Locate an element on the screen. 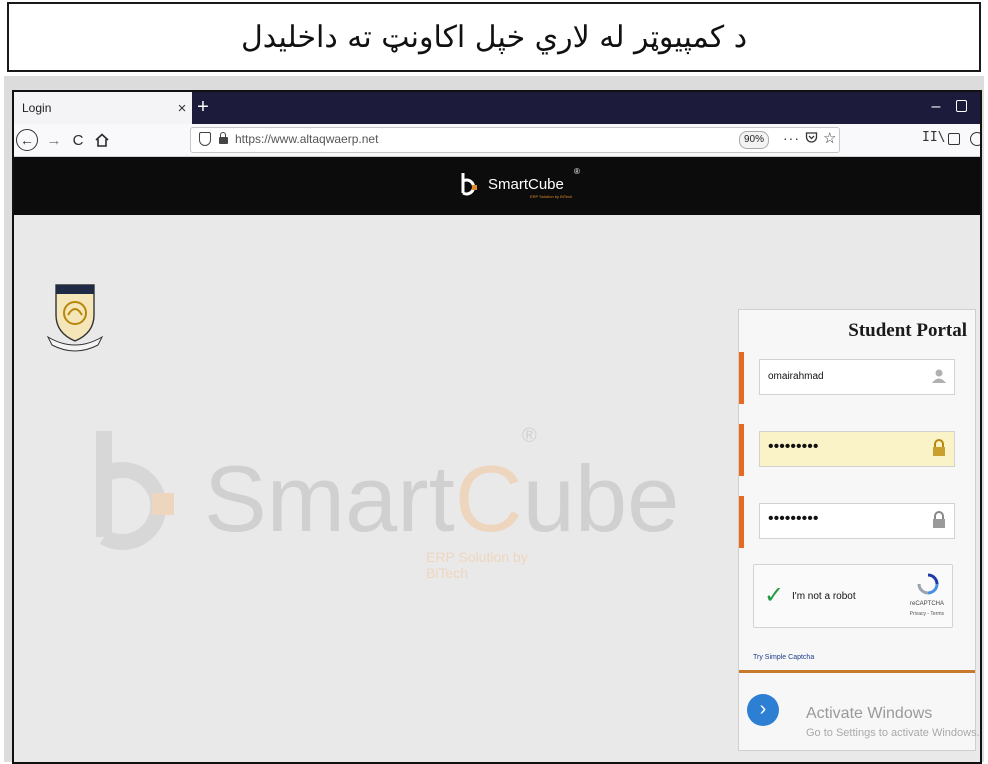  header-logo-text: SmartCube is located at coordinates (526, 184).